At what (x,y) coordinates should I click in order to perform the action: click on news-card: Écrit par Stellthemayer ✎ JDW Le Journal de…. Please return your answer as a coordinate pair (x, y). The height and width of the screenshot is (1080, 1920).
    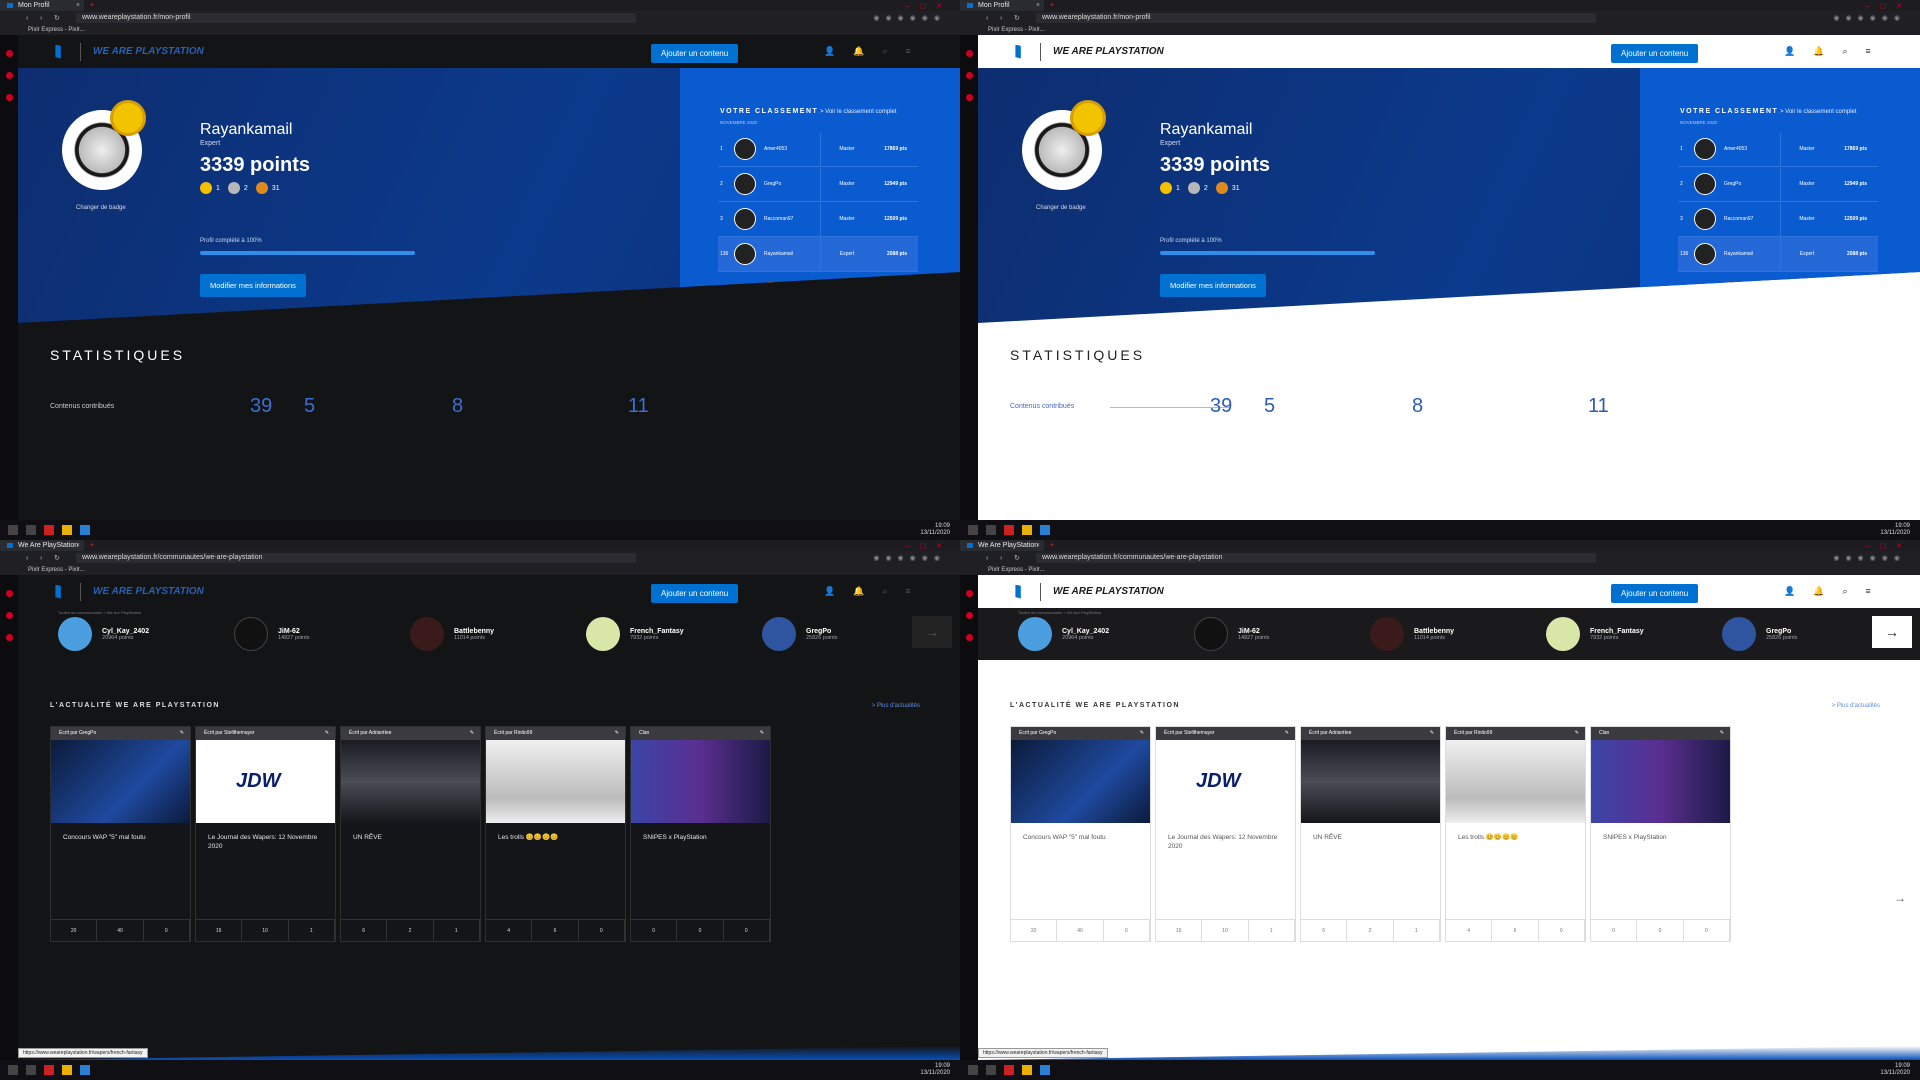
    Looking at the image, I should click on (1225, 834).